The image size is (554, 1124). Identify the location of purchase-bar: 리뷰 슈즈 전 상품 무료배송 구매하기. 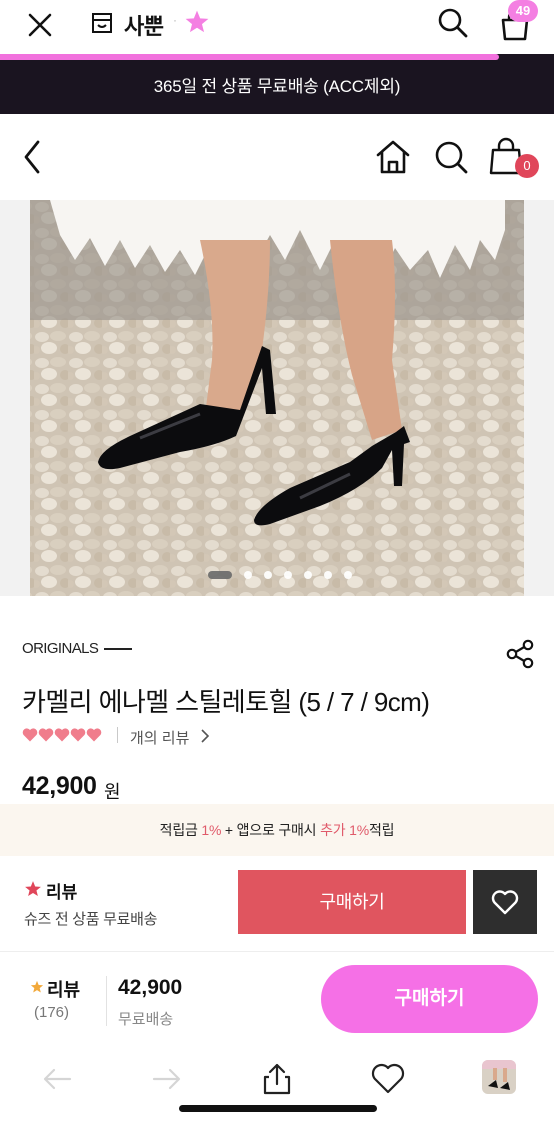
(277, 904).